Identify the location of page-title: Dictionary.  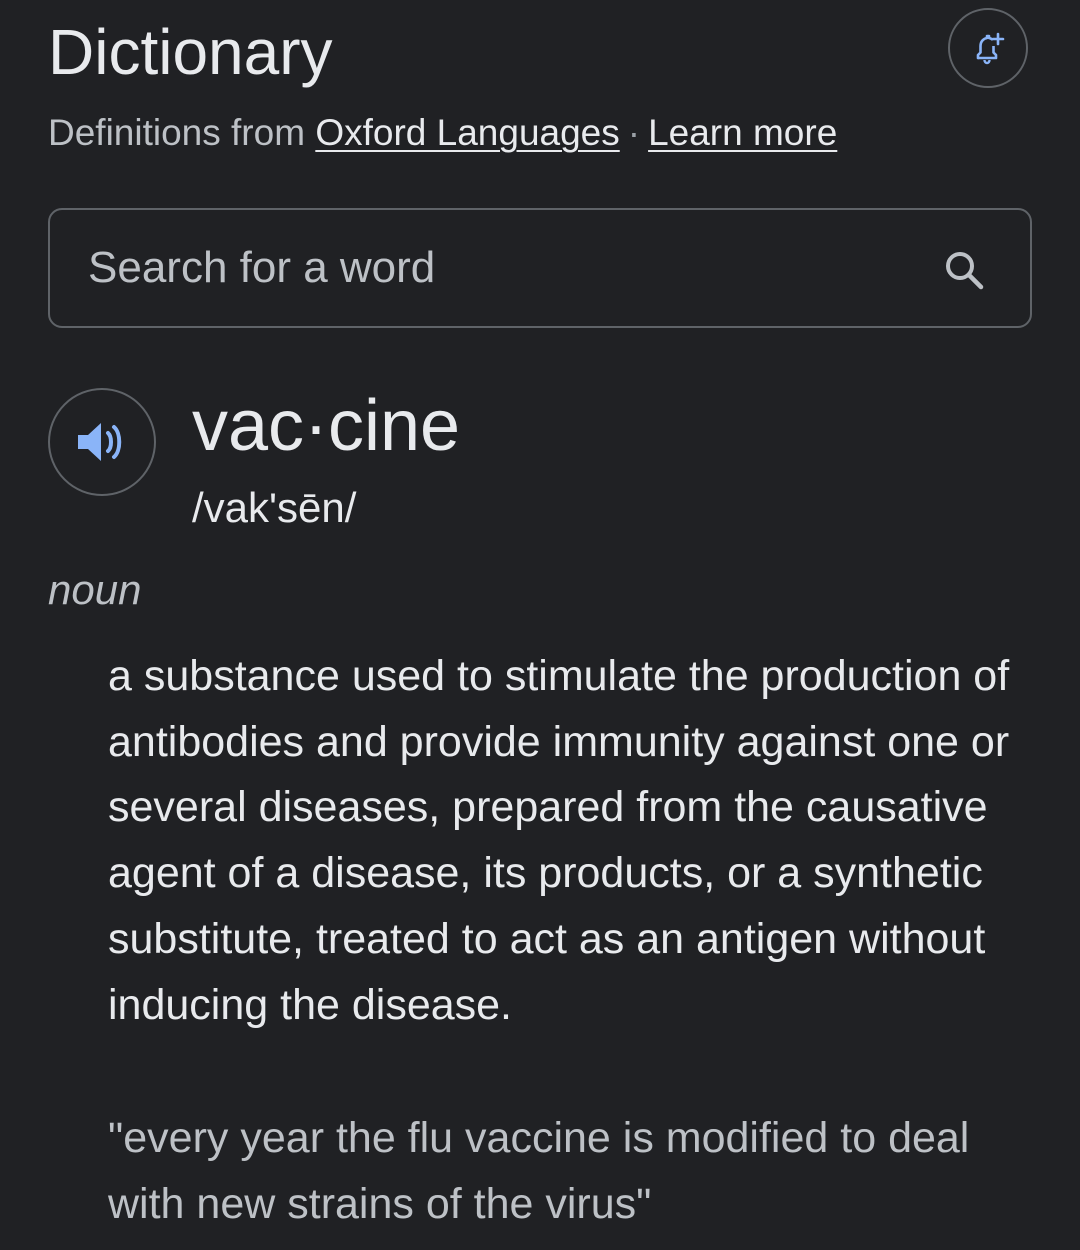
(190, 52).